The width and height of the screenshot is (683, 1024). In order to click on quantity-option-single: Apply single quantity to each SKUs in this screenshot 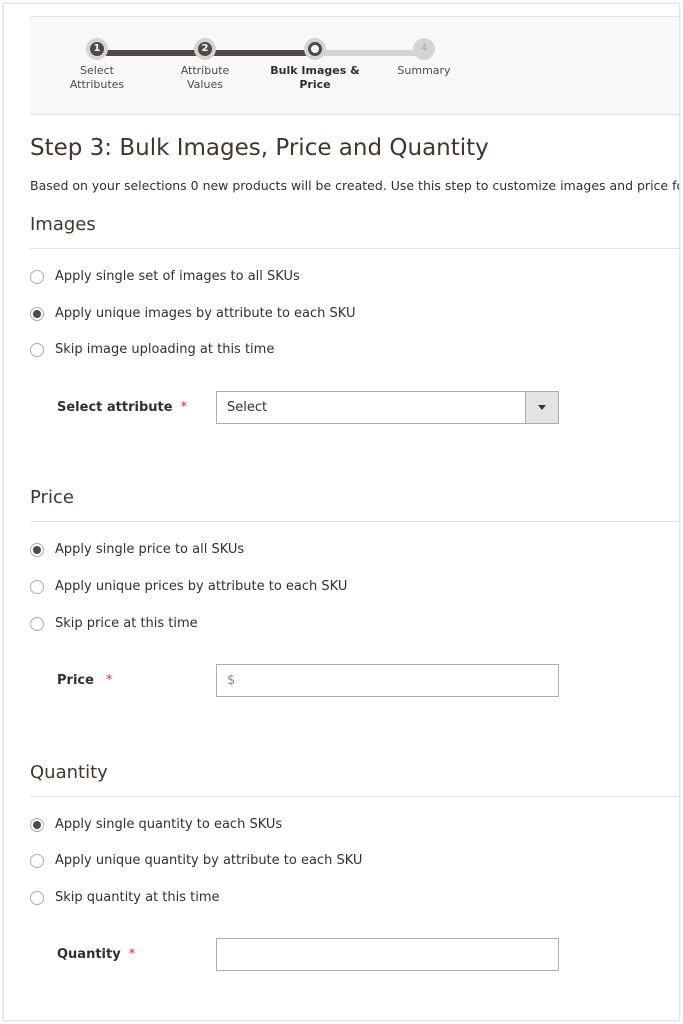, I will do `click(156, 824)`.